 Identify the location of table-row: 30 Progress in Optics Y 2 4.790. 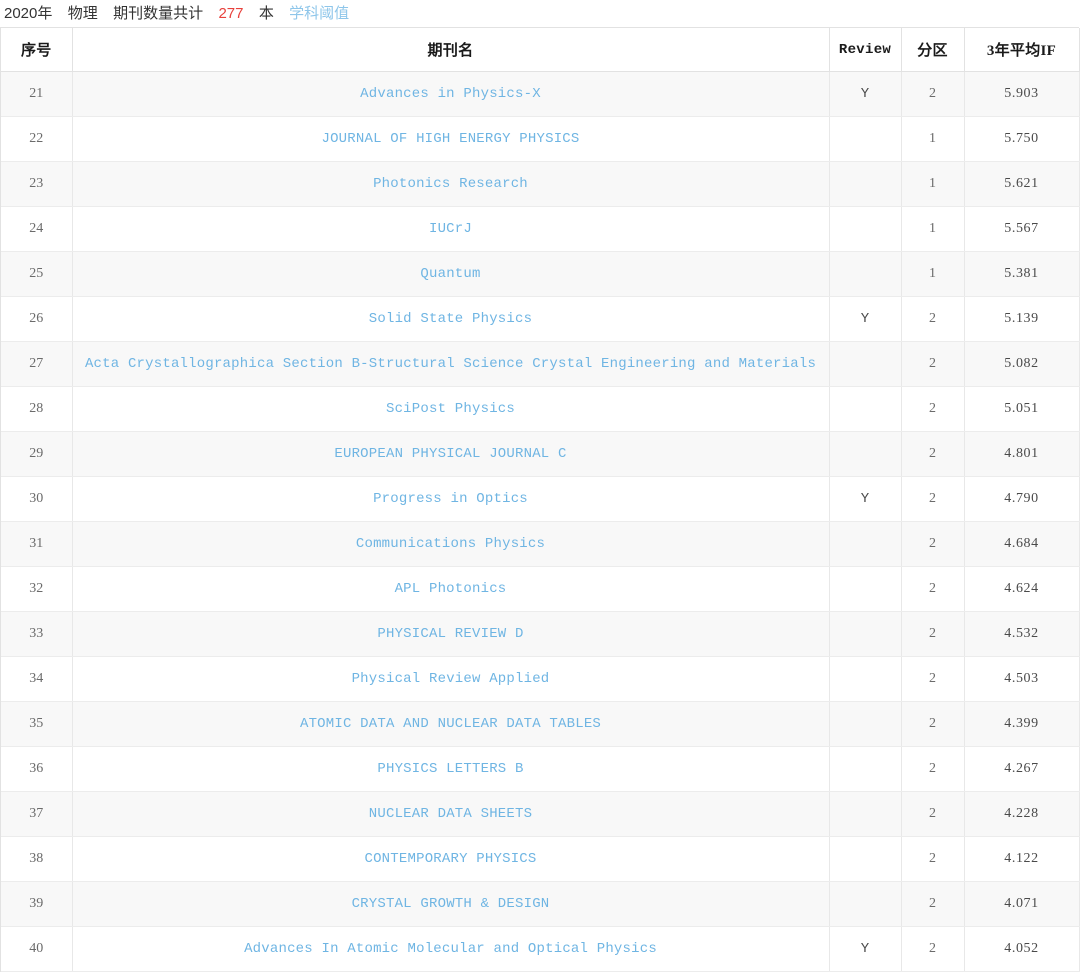
(540, 499).